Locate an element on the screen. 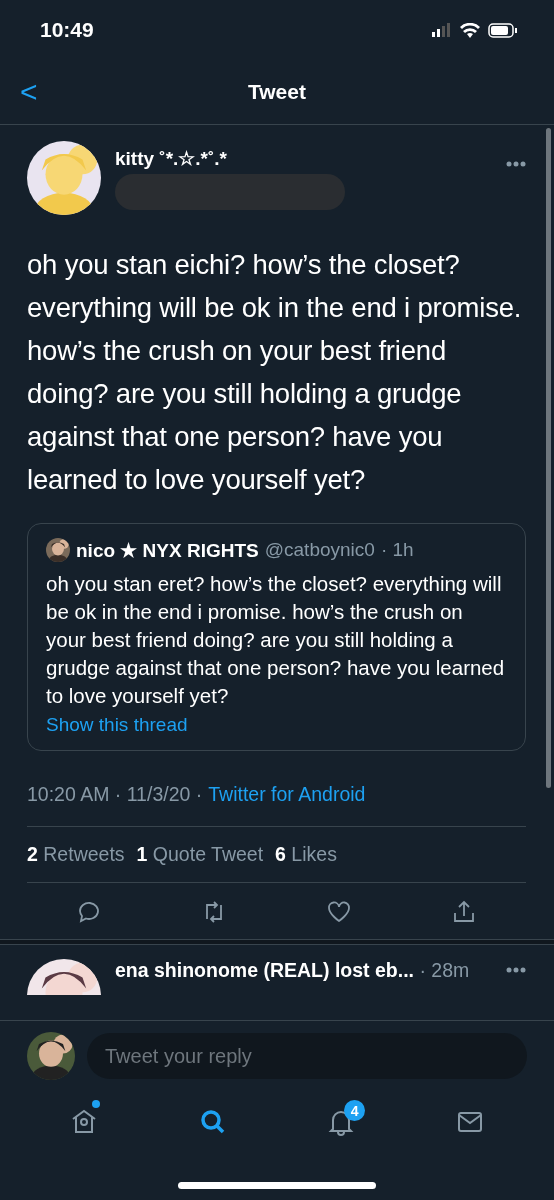 This screenshot has width=554, height=1200. page-title: Tweet is located at coordinates (277, 91).